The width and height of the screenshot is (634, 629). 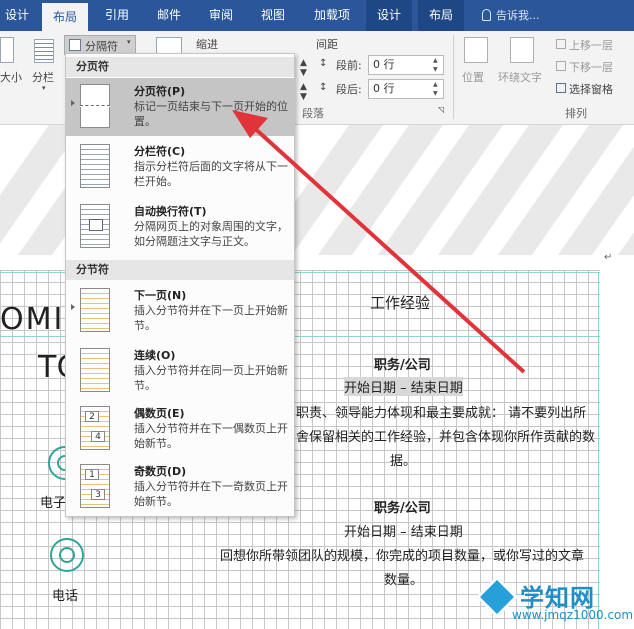 I want to click on watermark-url: www.jmqz1000.com, so click(x=573, y=615).